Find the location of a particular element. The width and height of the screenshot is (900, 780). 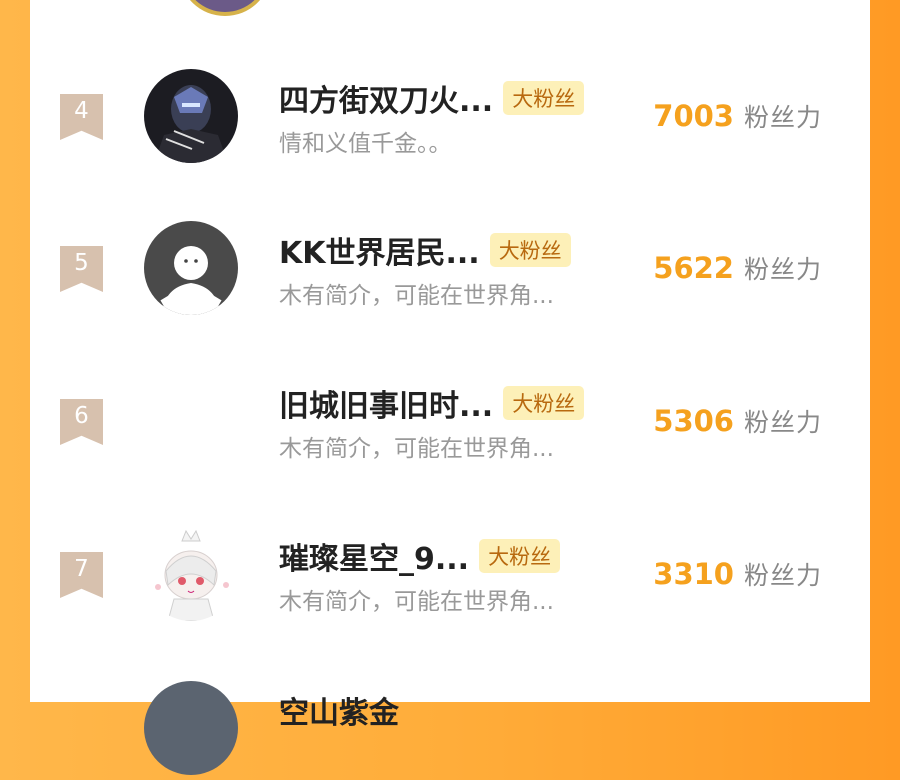

list-item: 7 璀璨星空_9... 大粉丝 木有简介，可能在世界角... 3310 粉丝力 is located at coordinates (450, 571).